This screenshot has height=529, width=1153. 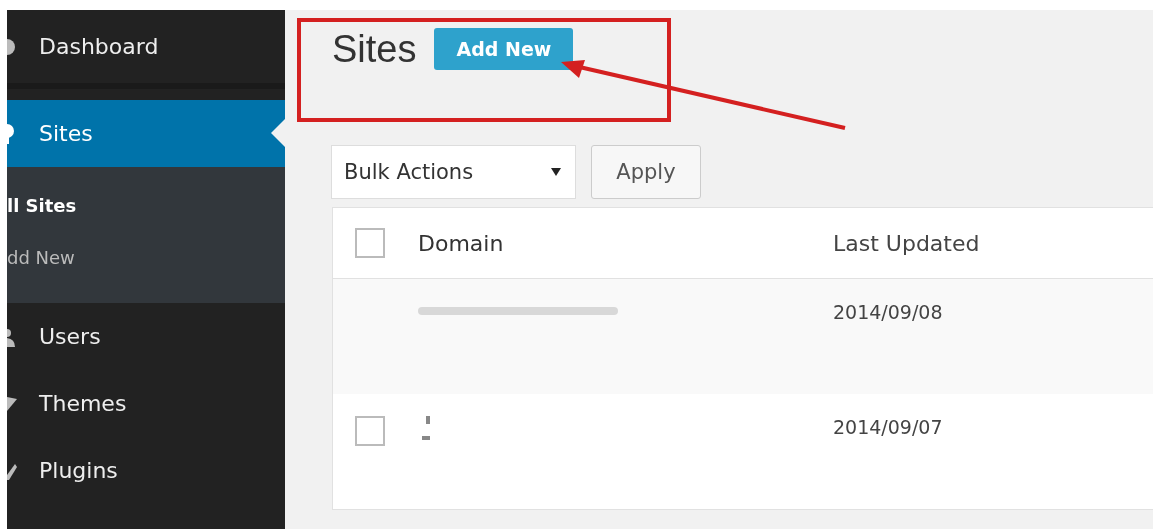 I want to click on table-cell: 2014/09/08, so click(x=888, y=312).